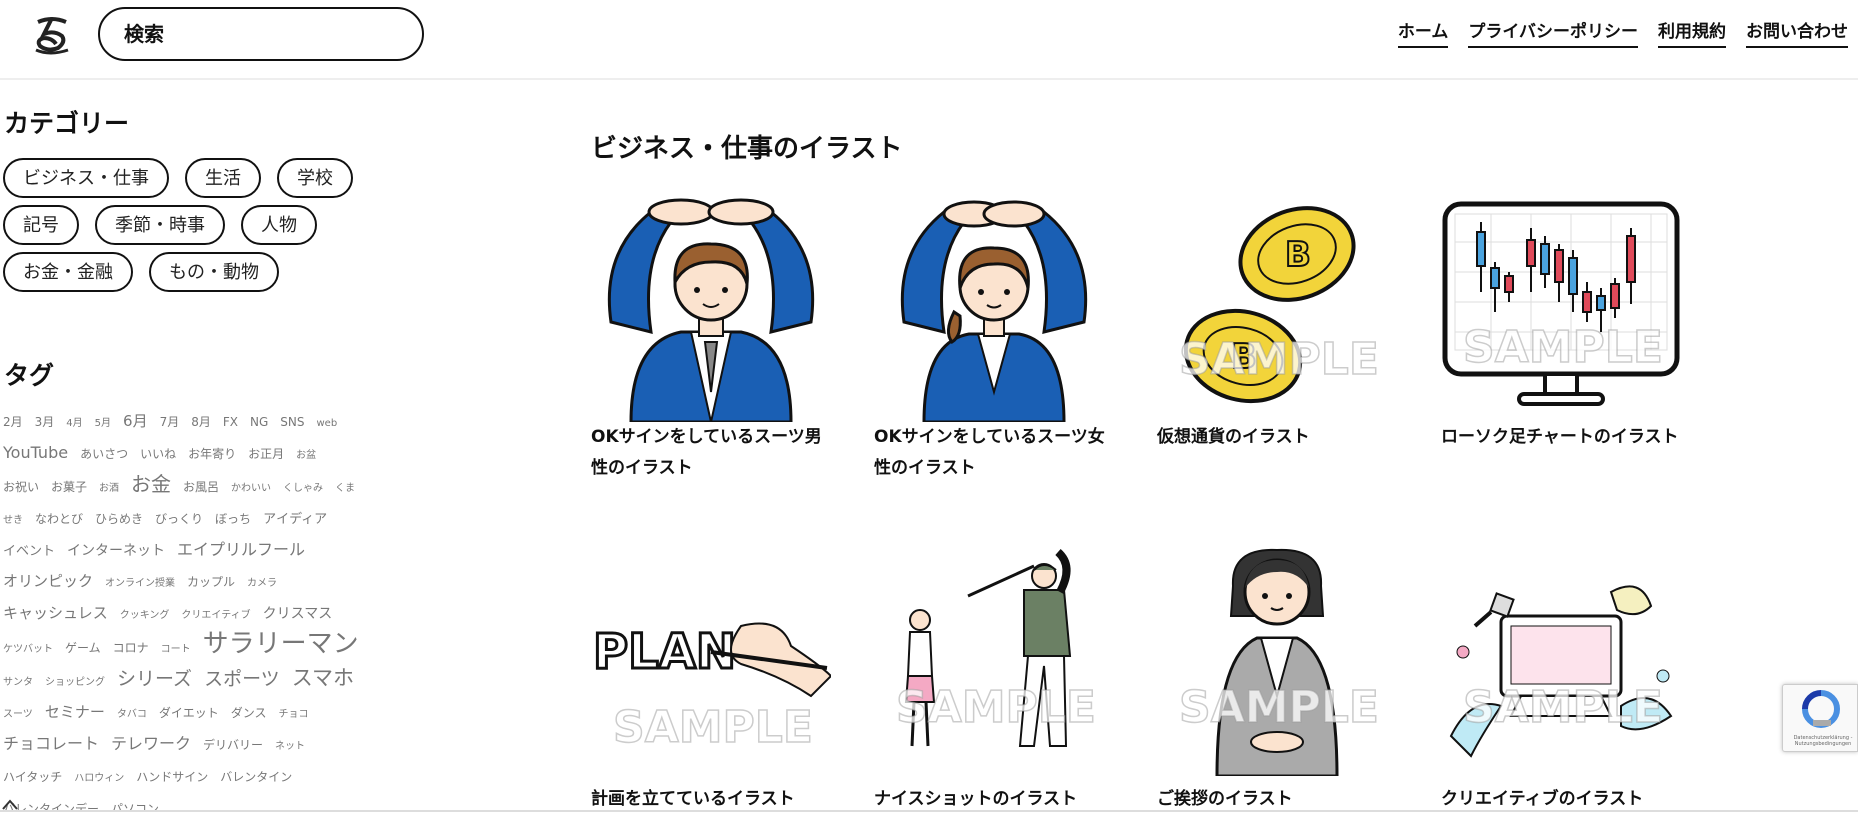  What do you see at coordinates (212, 454) in the screenshot?
I see `tag-link: お年寄り` at bounding box center [212, 454].